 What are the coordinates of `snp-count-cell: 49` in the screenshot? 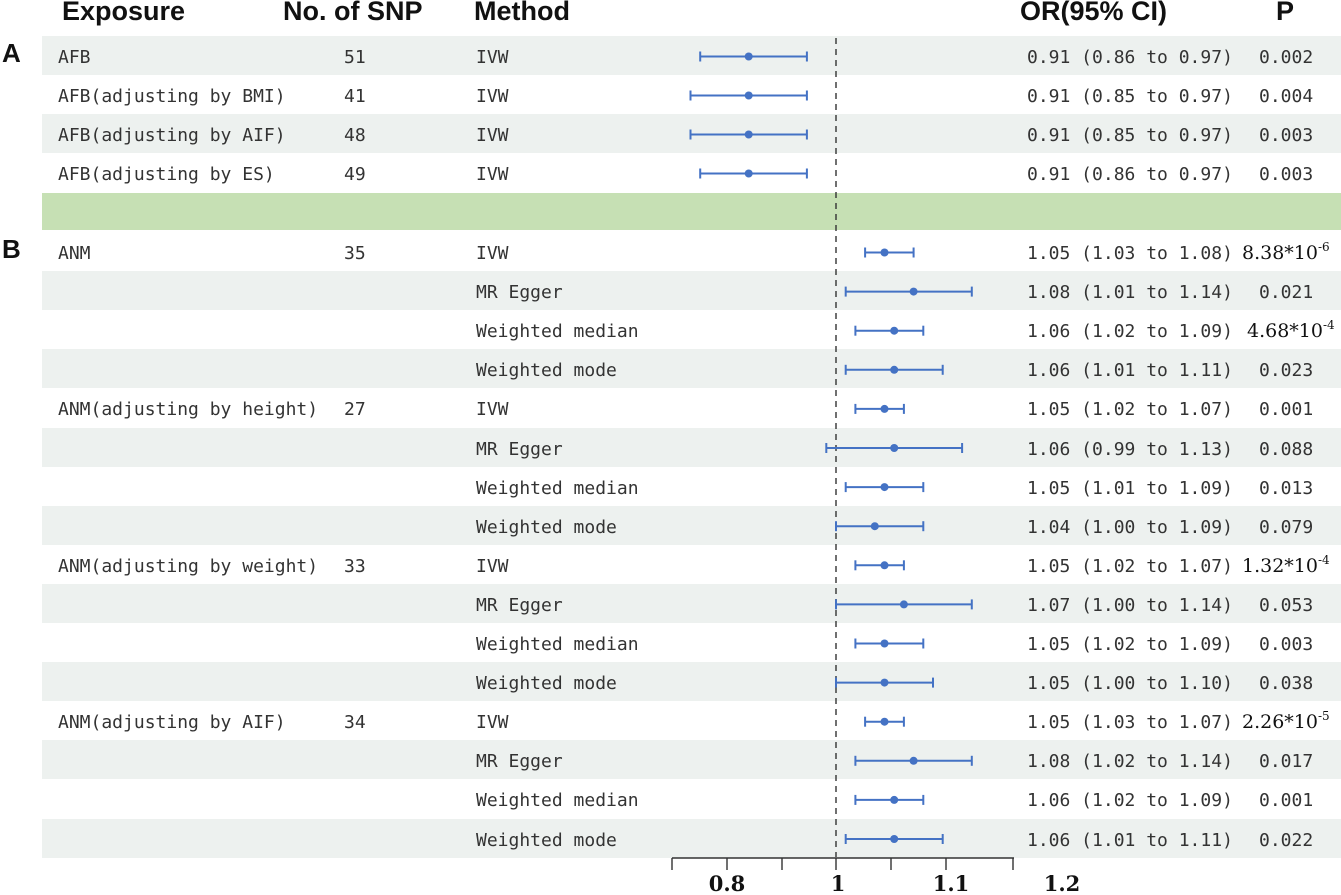 It's located at (355, 174).